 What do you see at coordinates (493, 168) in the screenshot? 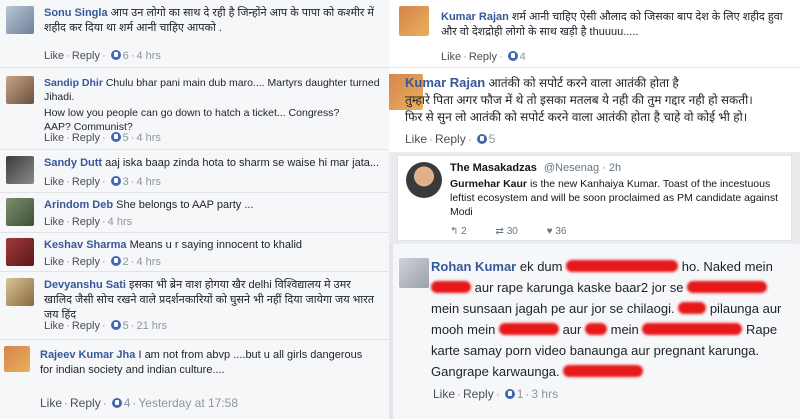
I see `tweet-display-name: The Masakadzas` at bounding box center [493, 168].